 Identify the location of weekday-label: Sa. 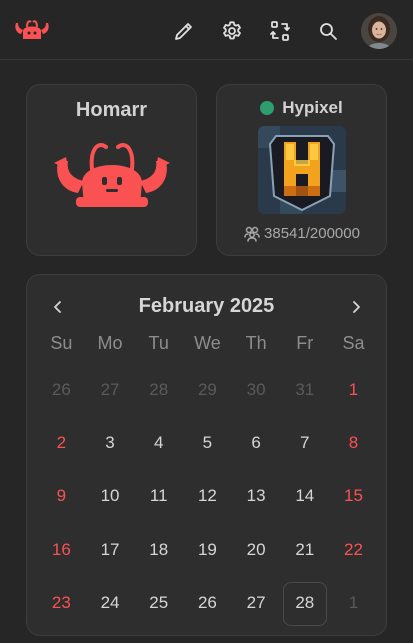
(353, 343).